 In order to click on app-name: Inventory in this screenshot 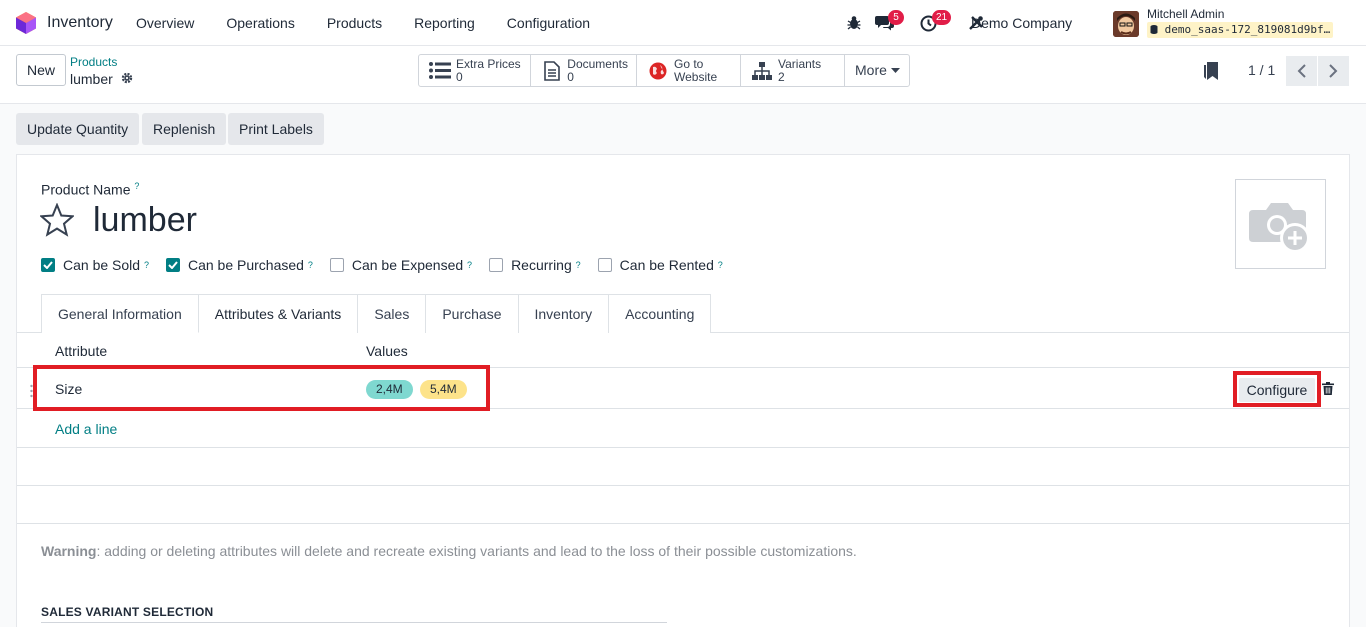, I will do `click(80, 23)`.